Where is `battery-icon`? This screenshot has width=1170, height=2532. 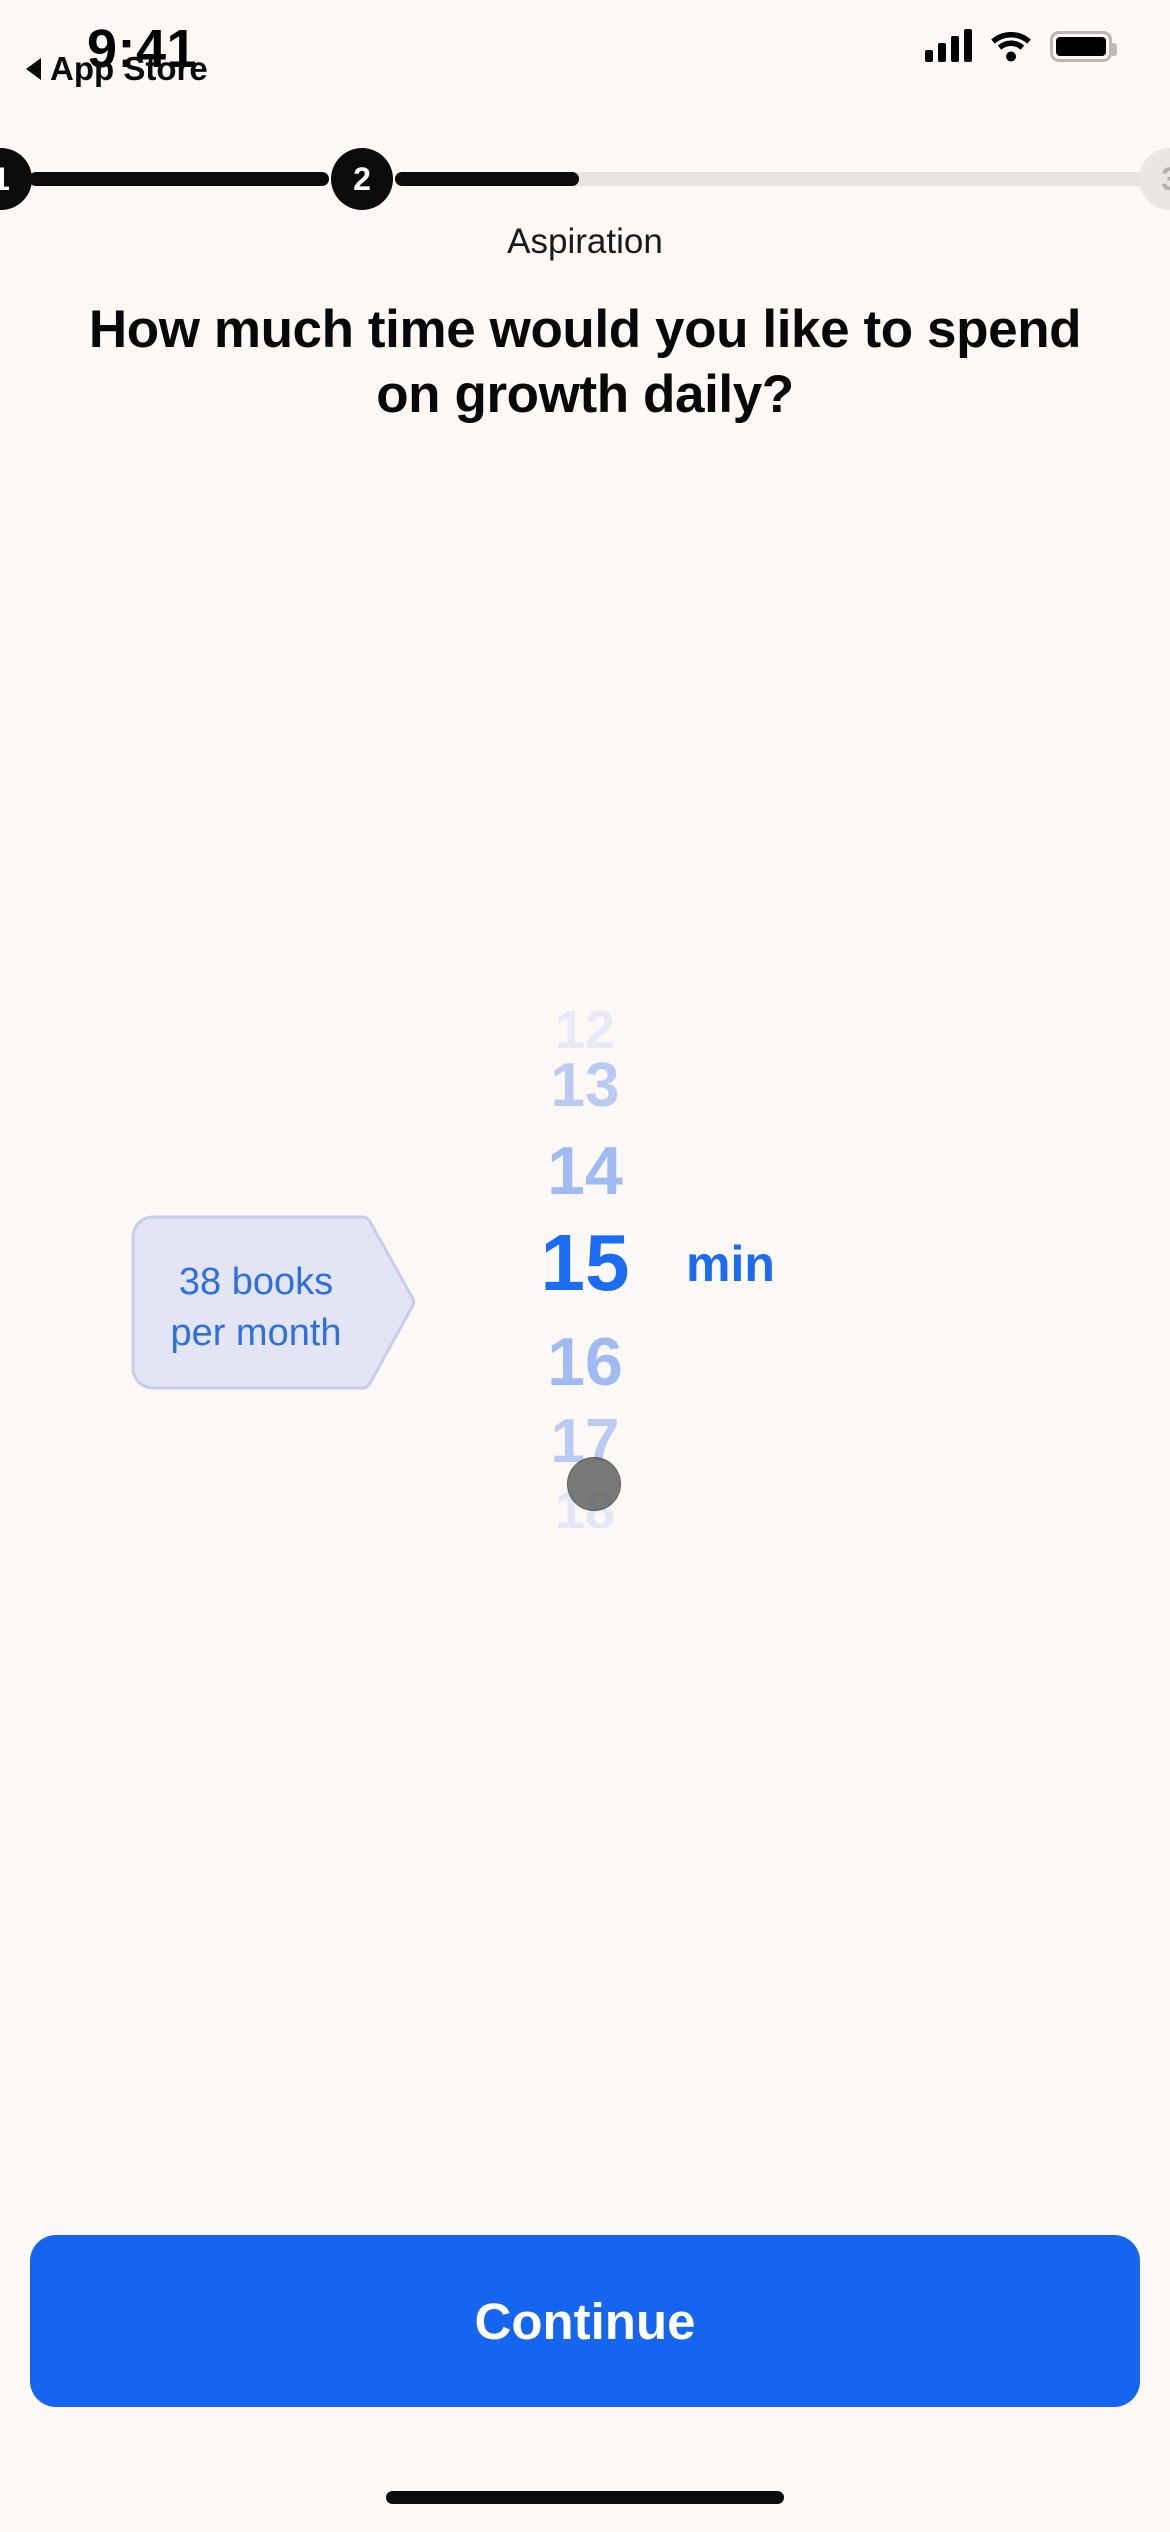
battery-icon is located at coordinates (1083, 46).